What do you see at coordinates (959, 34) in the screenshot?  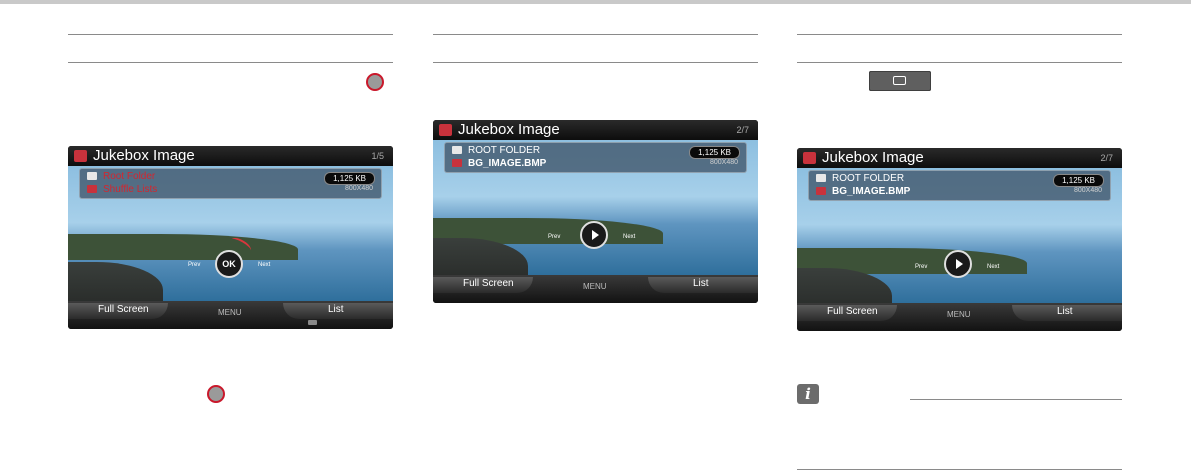 I see `col3-rule-top` at bounding box center [959, 34].